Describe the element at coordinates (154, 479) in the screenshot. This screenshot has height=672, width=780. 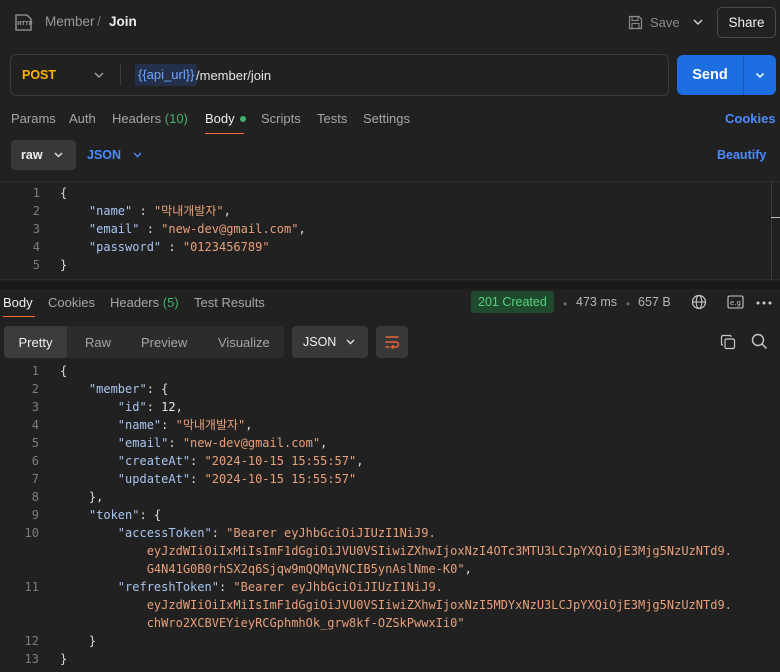
I see `code-token: "updateAt"` at that location.